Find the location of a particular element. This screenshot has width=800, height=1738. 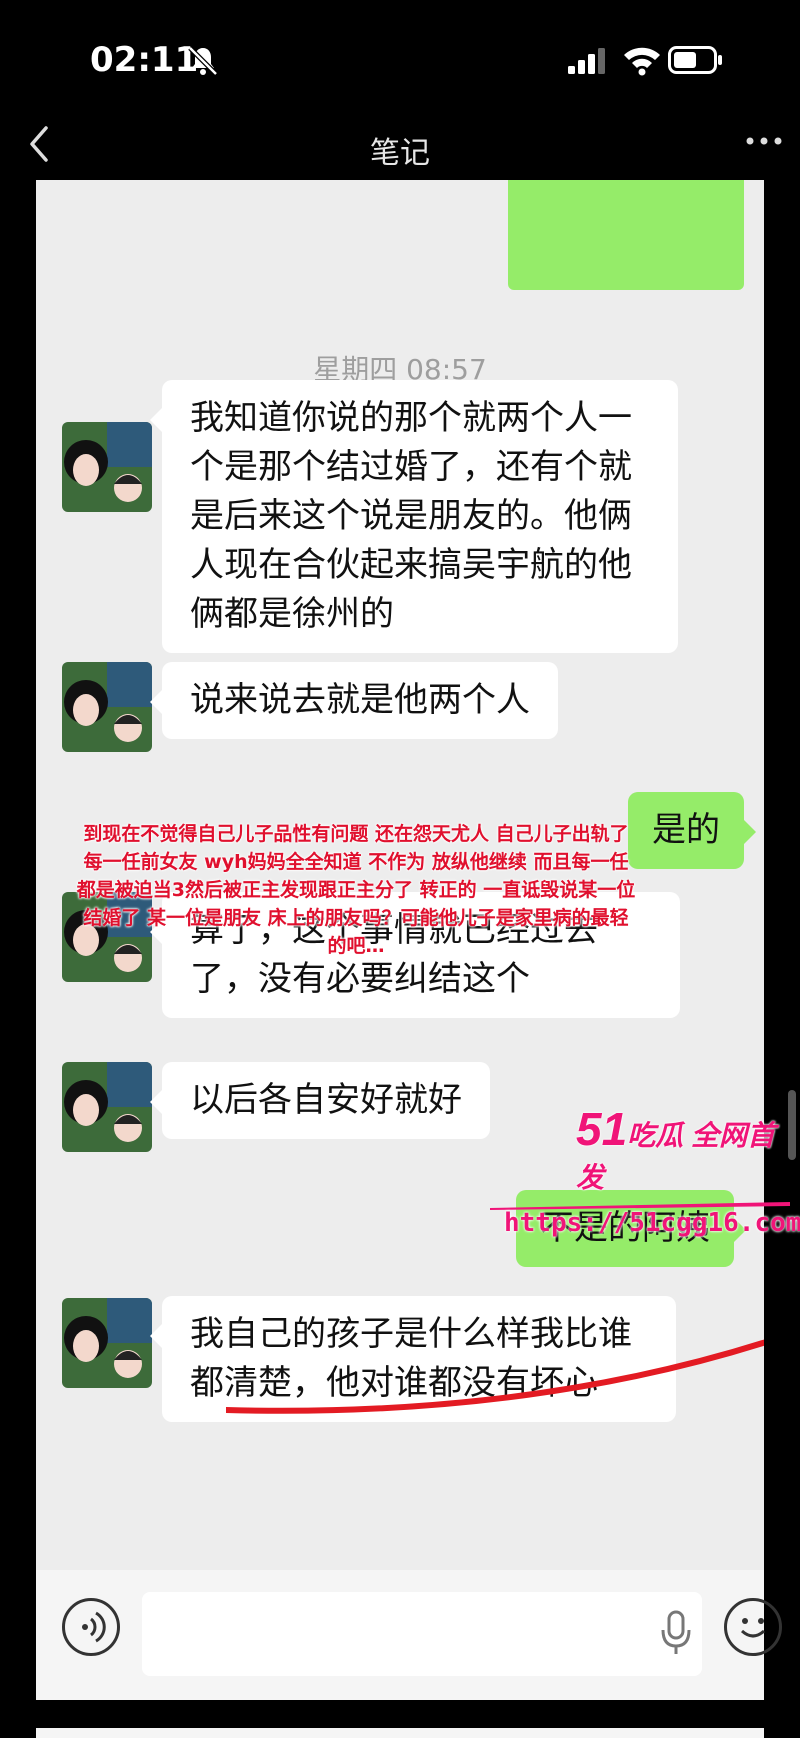

microphone-icon is located at coordinates (676, 1633).